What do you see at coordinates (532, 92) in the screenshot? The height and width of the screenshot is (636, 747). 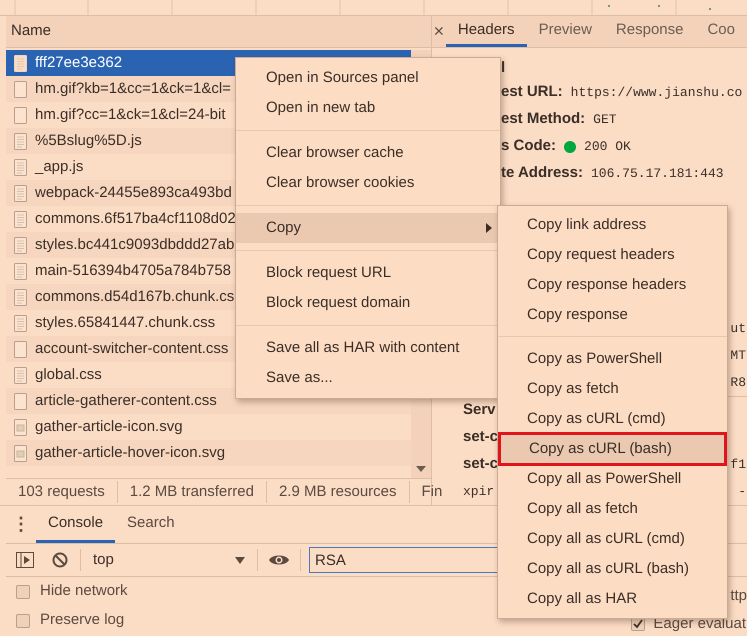 I see `header-label: est URL:` at bounding box center [532, 92].